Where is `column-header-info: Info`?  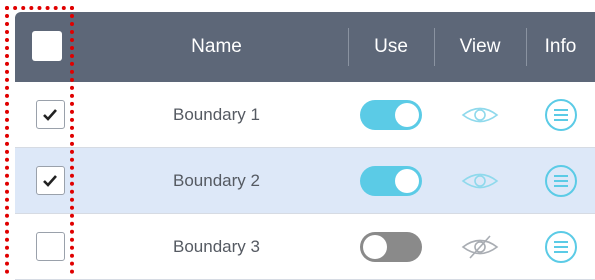 column-header-info: Info is located at coordinates (560, 47).